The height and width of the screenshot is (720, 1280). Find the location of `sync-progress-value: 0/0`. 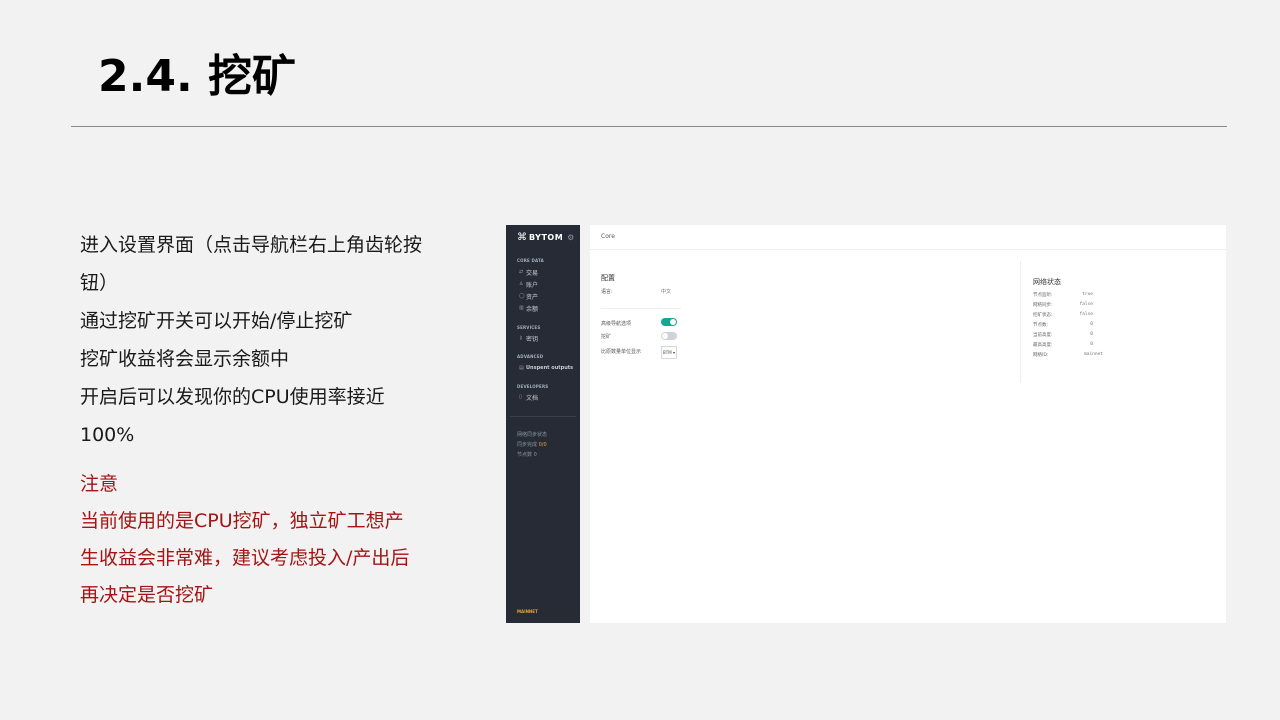

sync-progress-value: 0/0 is located at coordinates (542, 445).